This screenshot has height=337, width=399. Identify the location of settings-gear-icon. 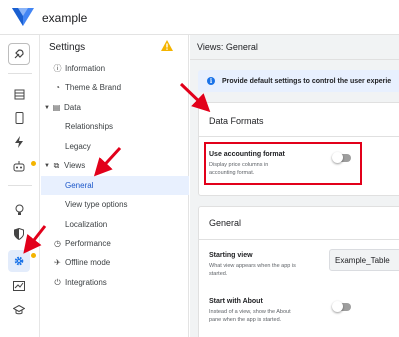
(19, 261).